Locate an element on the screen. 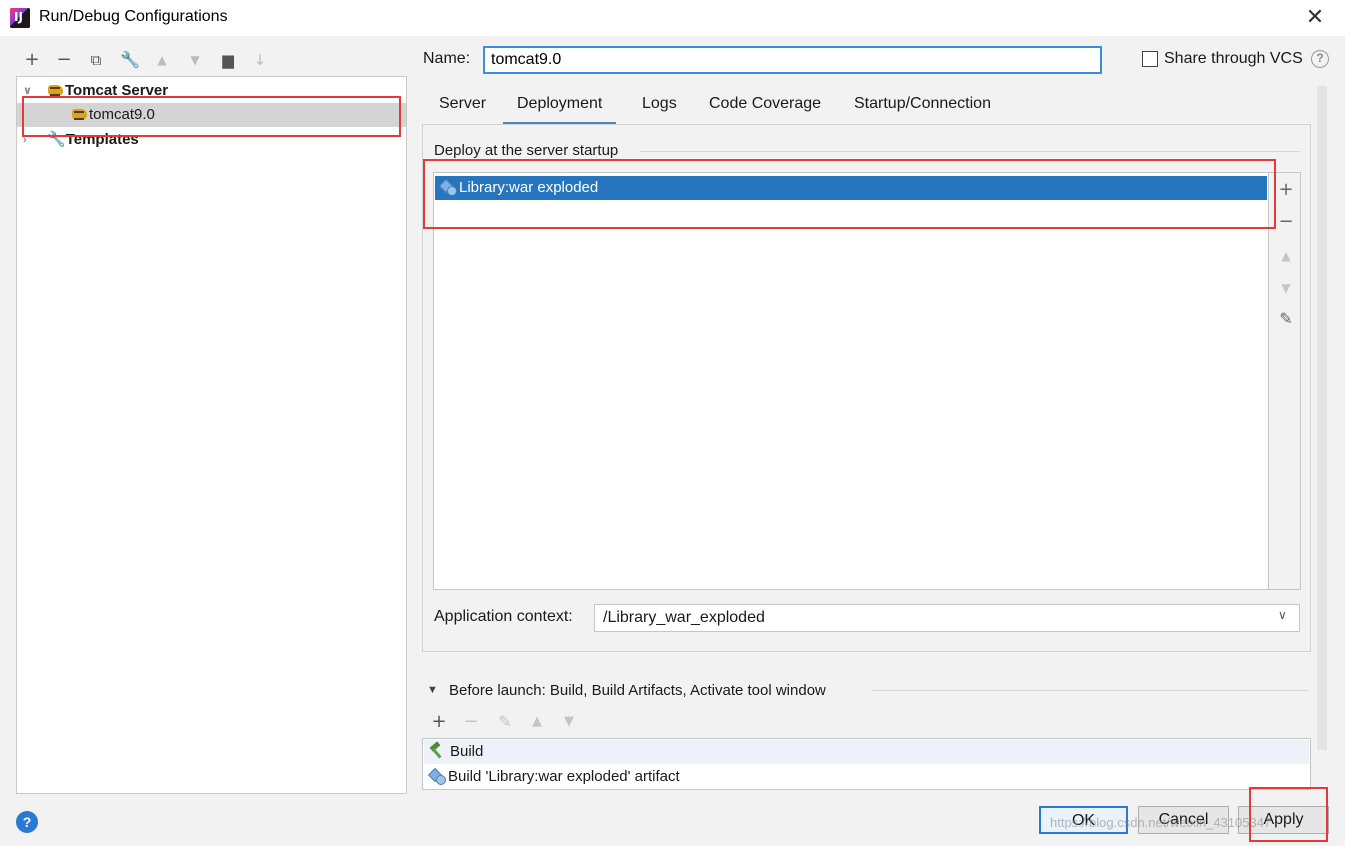 The height and width of the screenshot is (846, 1345). watermark: https://blog.csdn.net/weixin_43105347 is located at coordinates (1161, 822).